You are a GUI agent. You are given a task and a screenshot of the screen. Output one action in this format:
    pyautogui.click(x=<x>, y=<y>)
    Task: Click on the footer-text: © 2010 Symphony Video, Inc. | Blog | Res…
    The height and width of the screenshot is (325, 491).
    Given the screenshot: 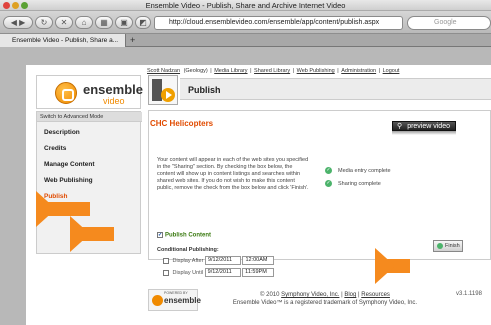 What is the action you would take?
    pyautogui.click(x=325, y=299)
    